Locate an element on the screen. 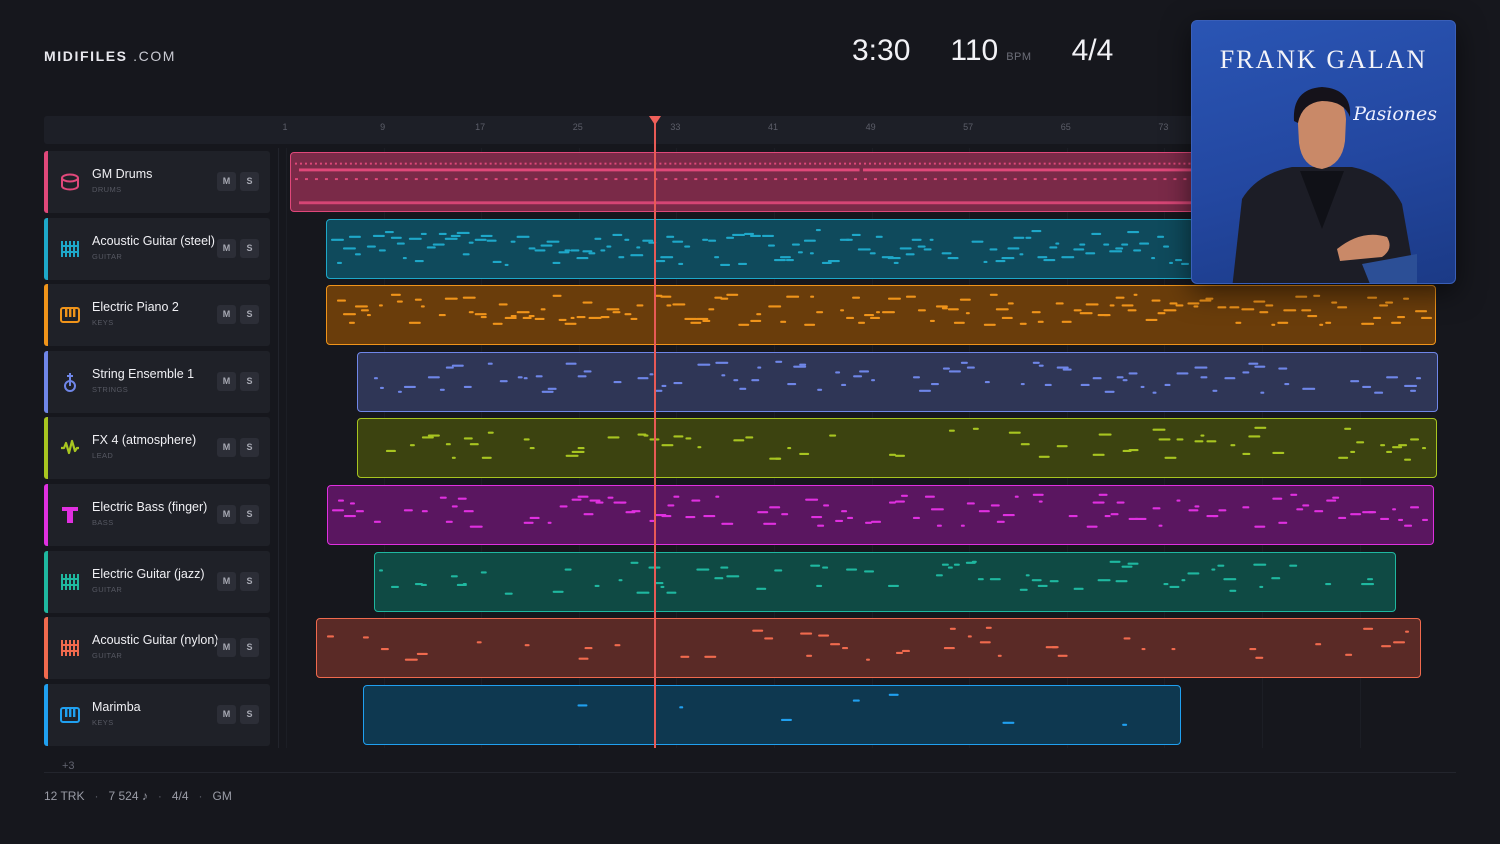 The height and width of the screenshot is (844, 1500). time-signature: 4/4 is located at coordinates (1092, 50).